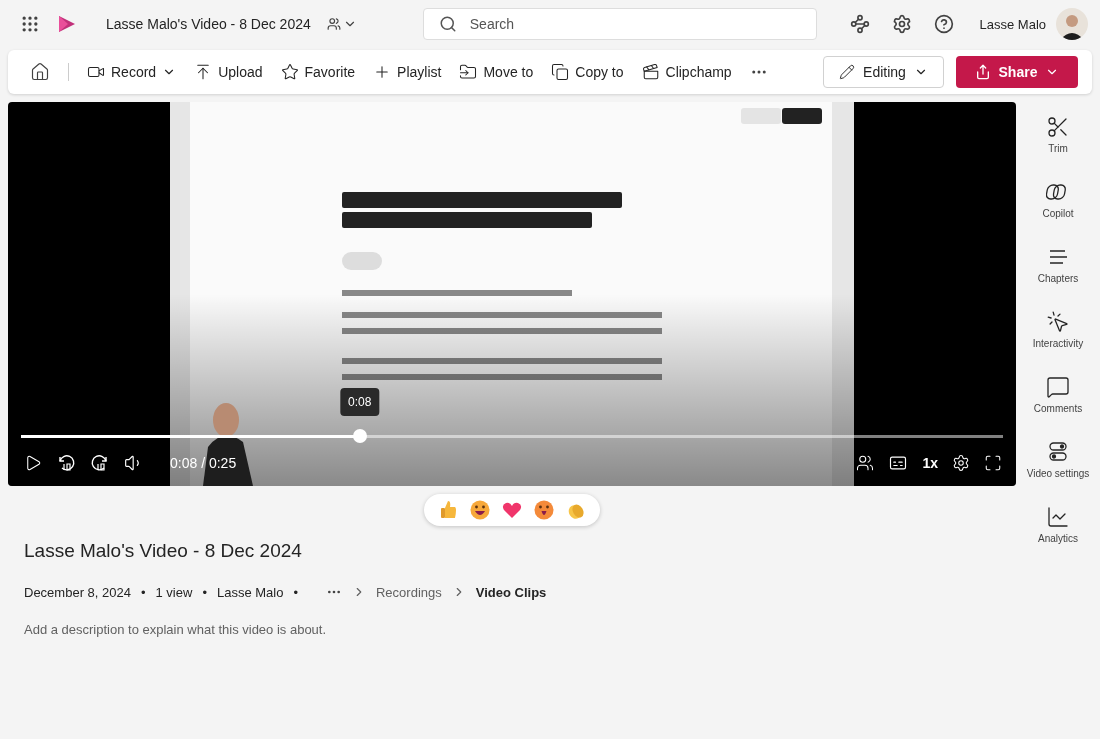  I want to click on side-rail-button: Chapters, so click(1058, 264).